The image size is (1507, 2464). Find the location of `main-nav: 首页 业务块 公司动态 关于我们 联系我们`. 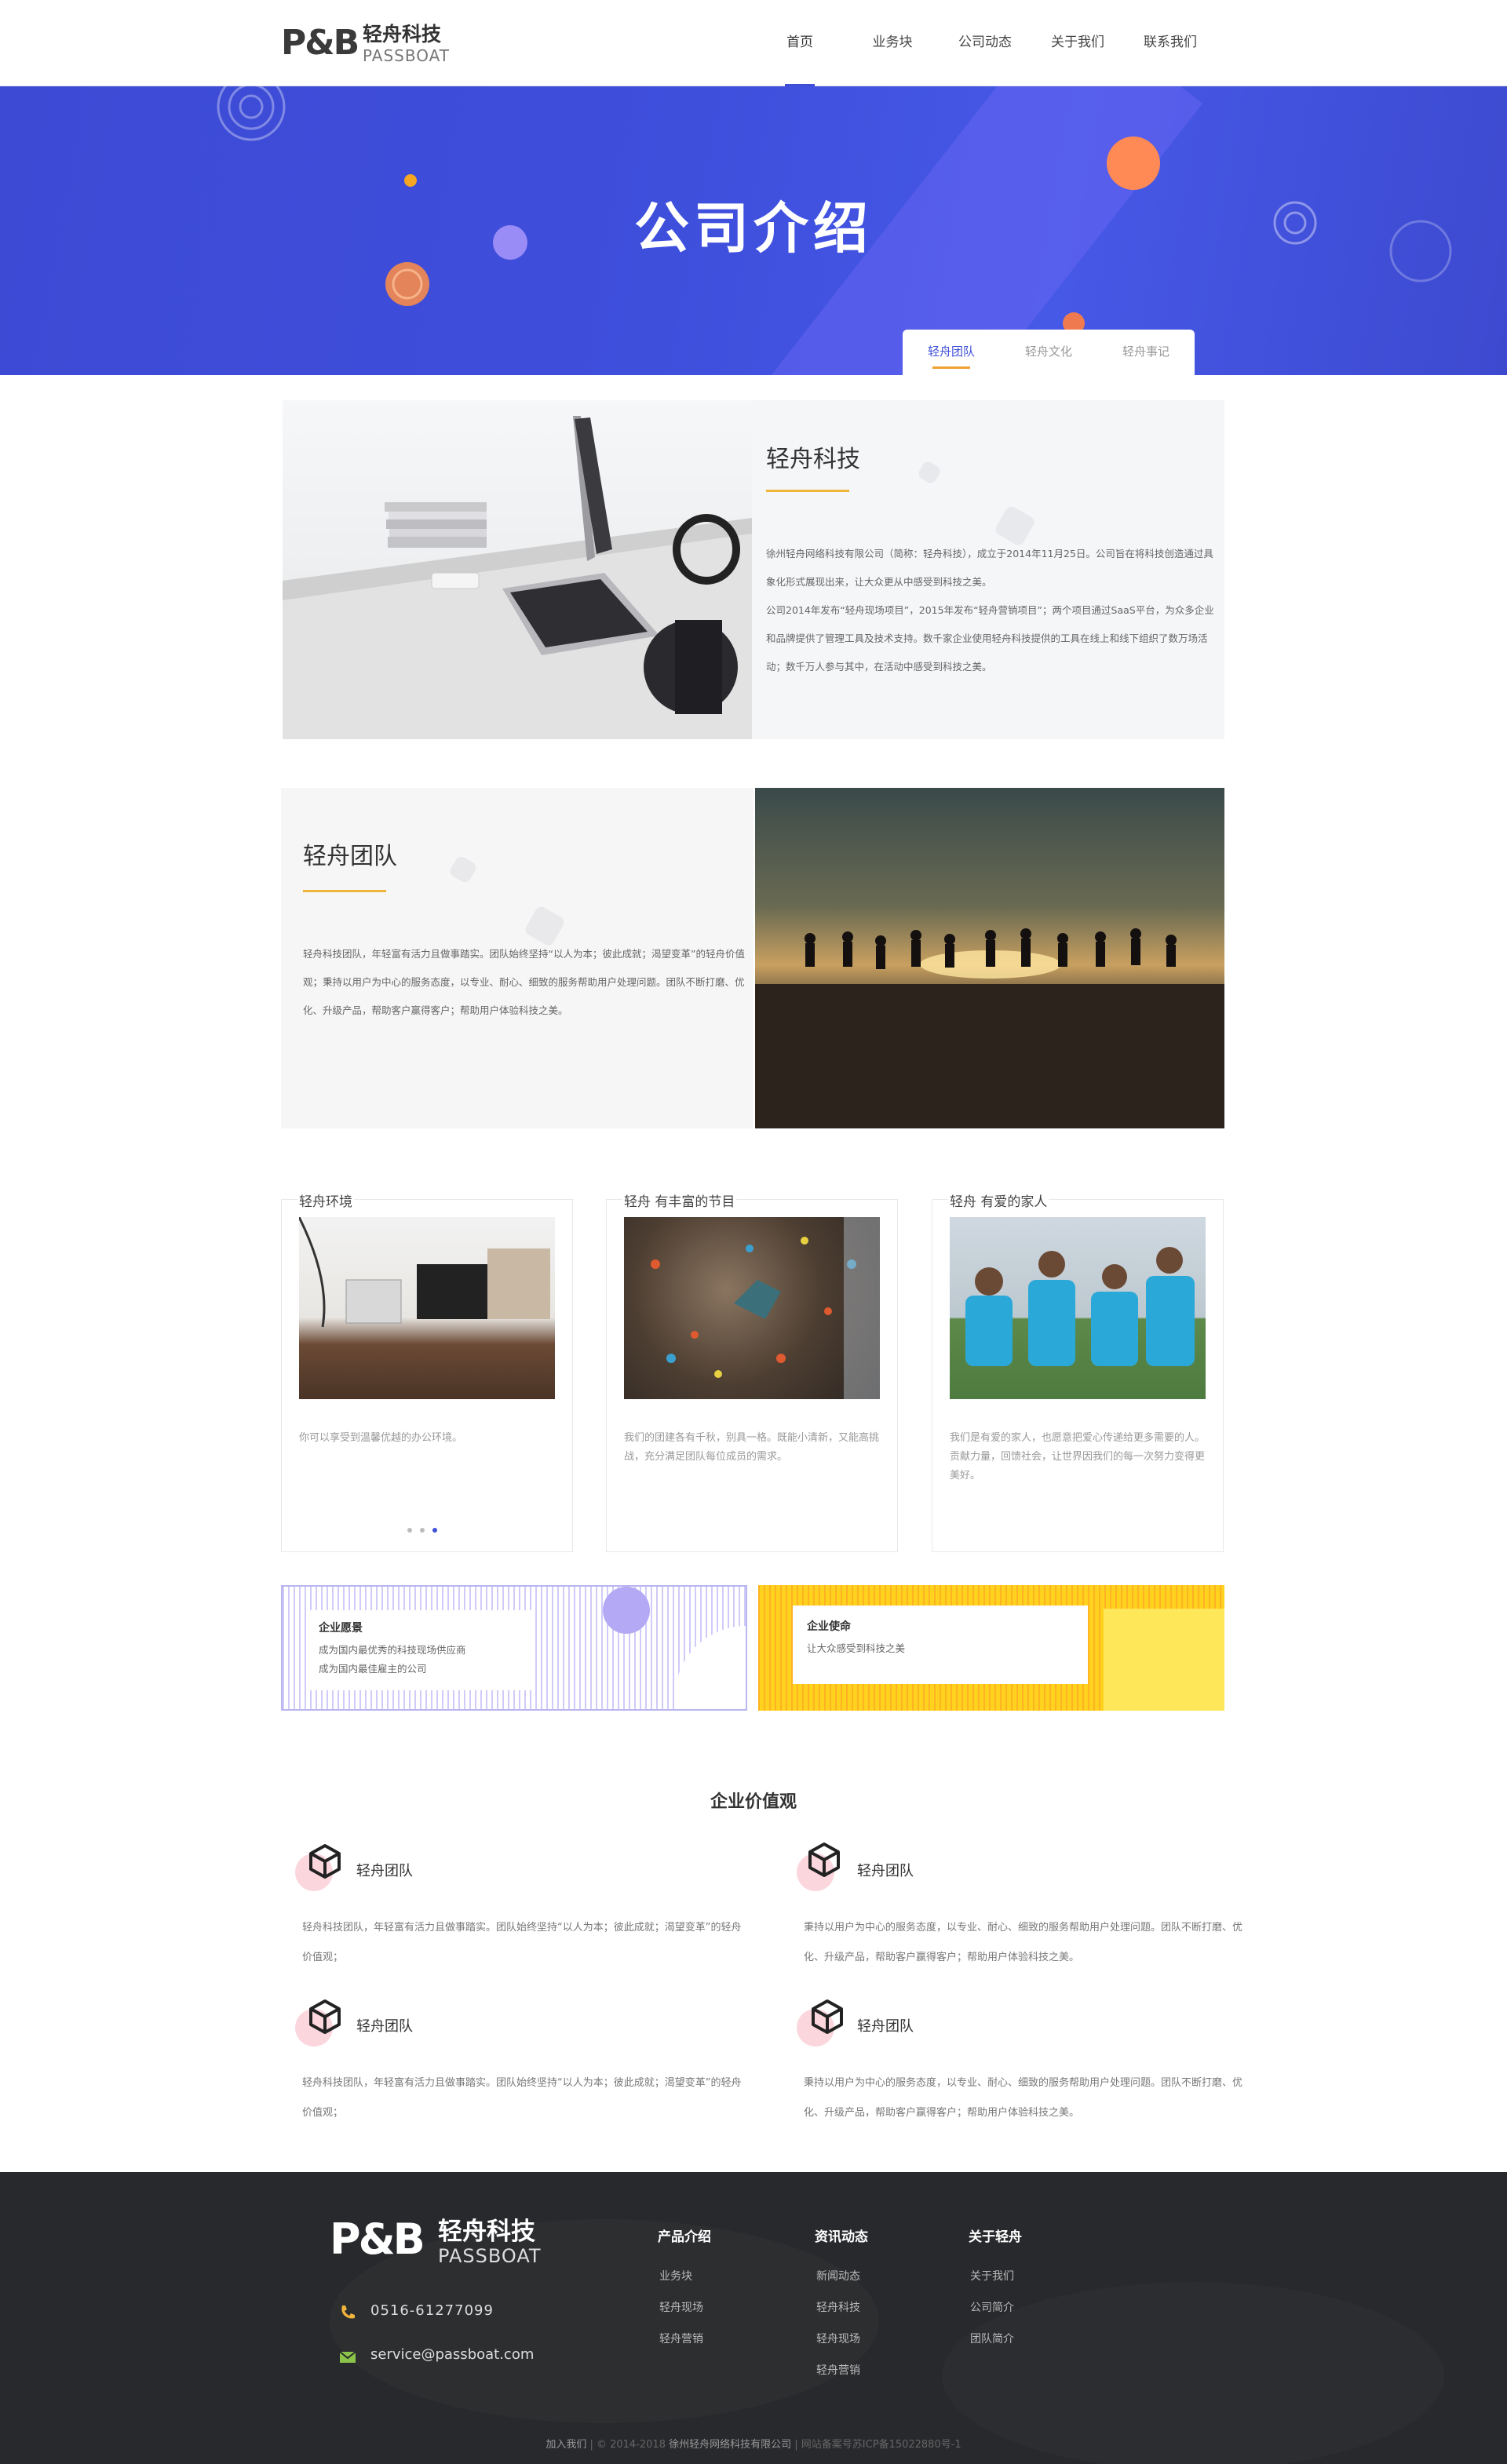

main-nav: 首页 业务块 公司动态 关于我们 联系我们 is located at coordinates (986, 43).